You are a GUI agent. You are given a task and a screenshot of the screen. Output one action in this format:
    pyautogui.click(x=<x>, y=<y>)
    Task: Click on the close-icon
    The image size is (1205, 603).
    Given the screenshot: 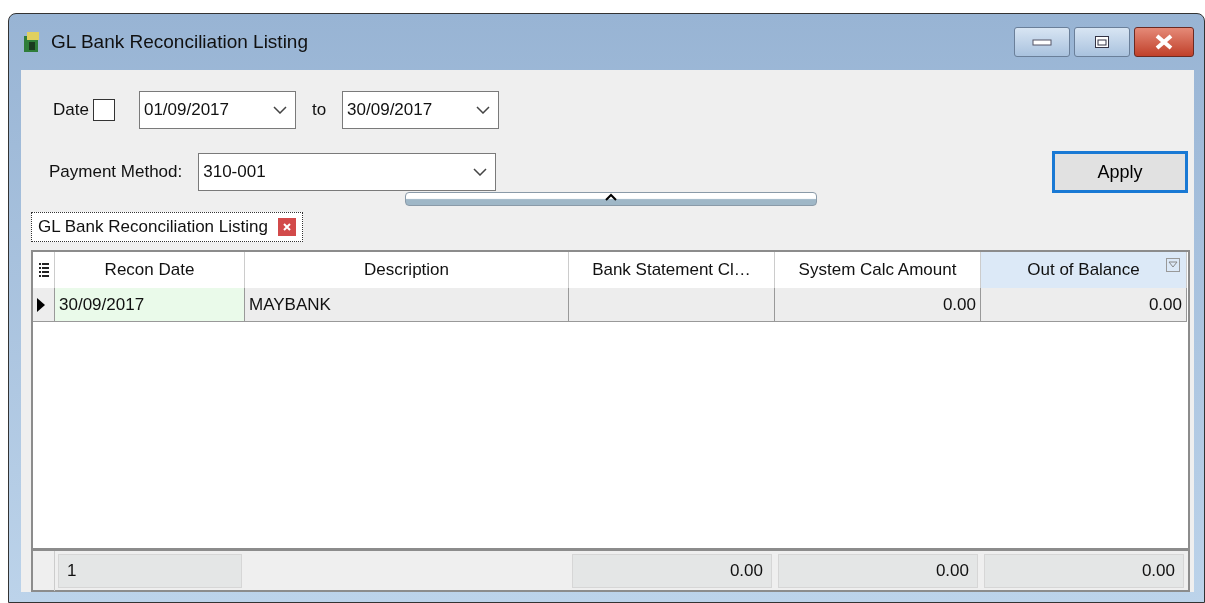 What is the action you would take?
    pyautogui.click(x=1164, y=42)
    